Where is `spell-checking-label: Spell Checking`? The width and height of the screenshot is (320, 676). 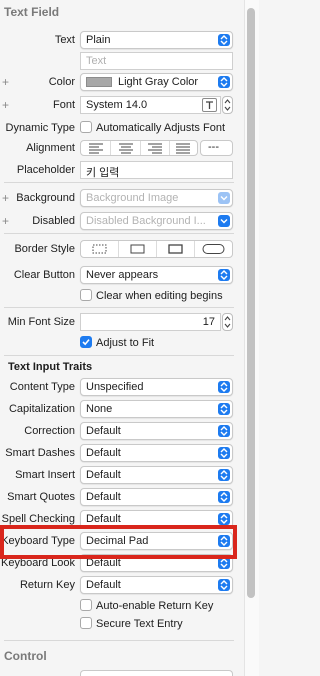
spell-checking-label: Spell Checking is located at coordinates (38, 519).